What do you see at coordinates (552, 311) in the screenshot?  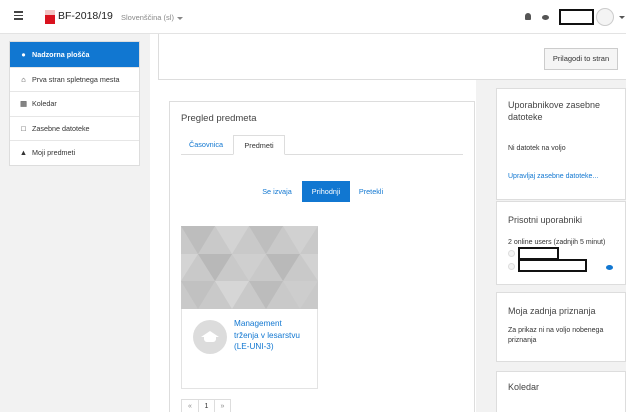 I see `recent-badges-title: Moja zadnja priznanja` at bounding box center [552, 311].